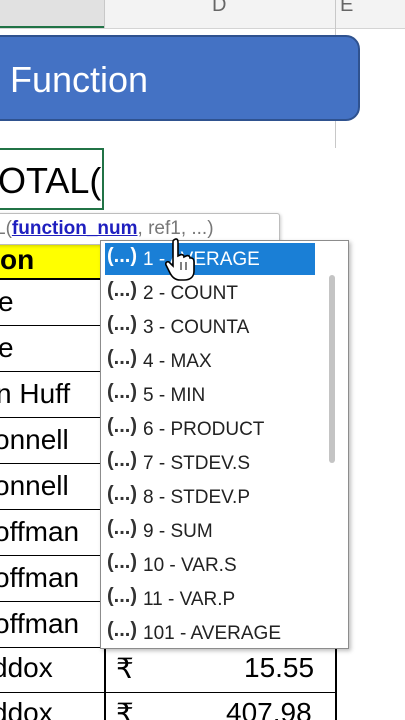 The width and height of the screenshot is (405, 720). I want to click on amount-cell: 15.55, so click(279, 667).